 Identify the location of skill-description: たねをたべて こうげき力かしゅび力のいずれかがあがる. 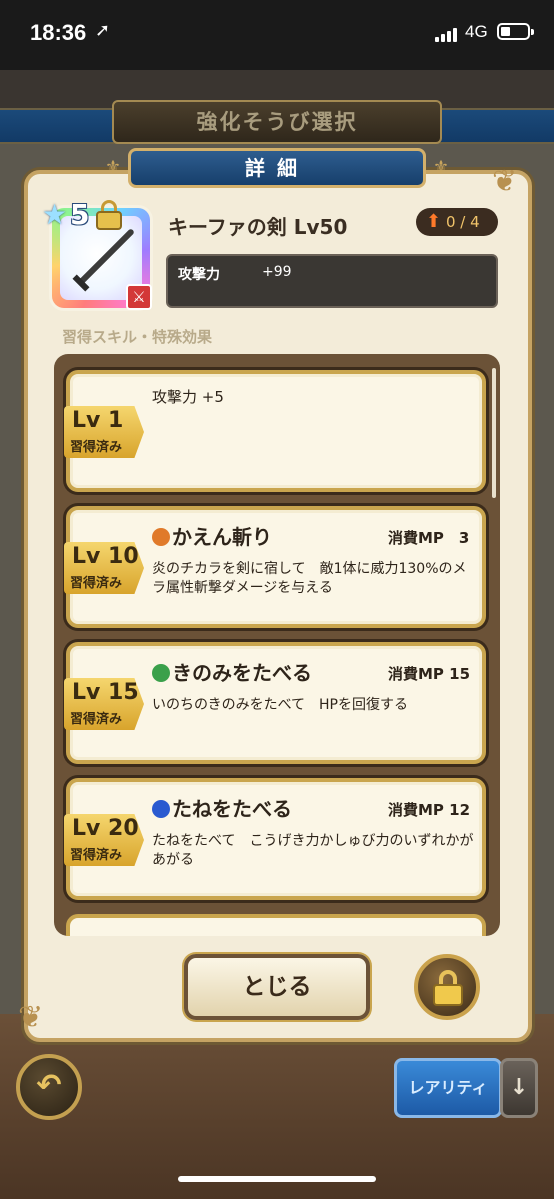
(313, 850).